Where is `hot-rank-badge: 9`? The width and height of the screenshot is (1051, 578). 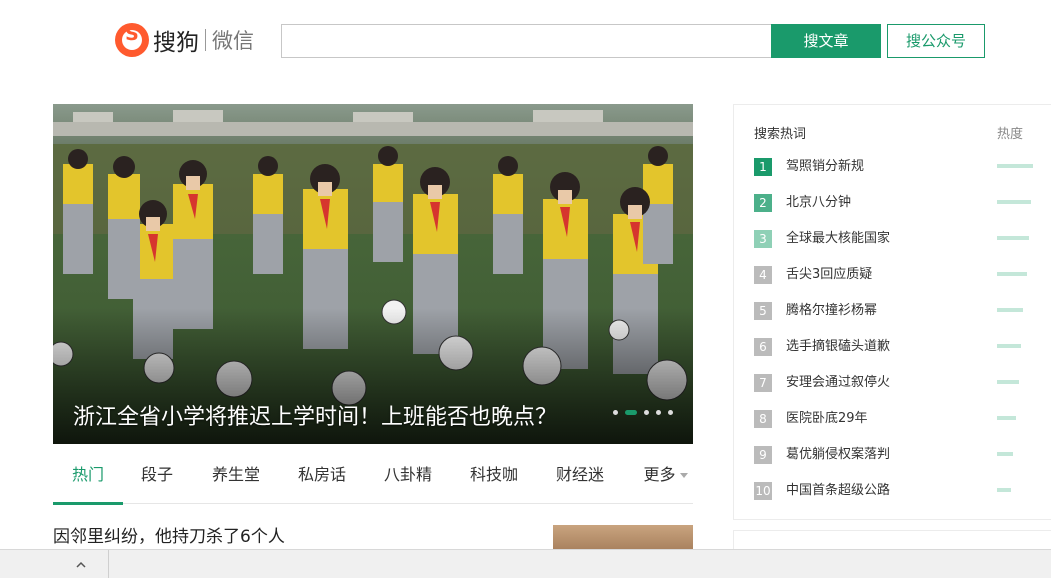
hot-rank-badge: 9 is located at coordinates (763, 455).